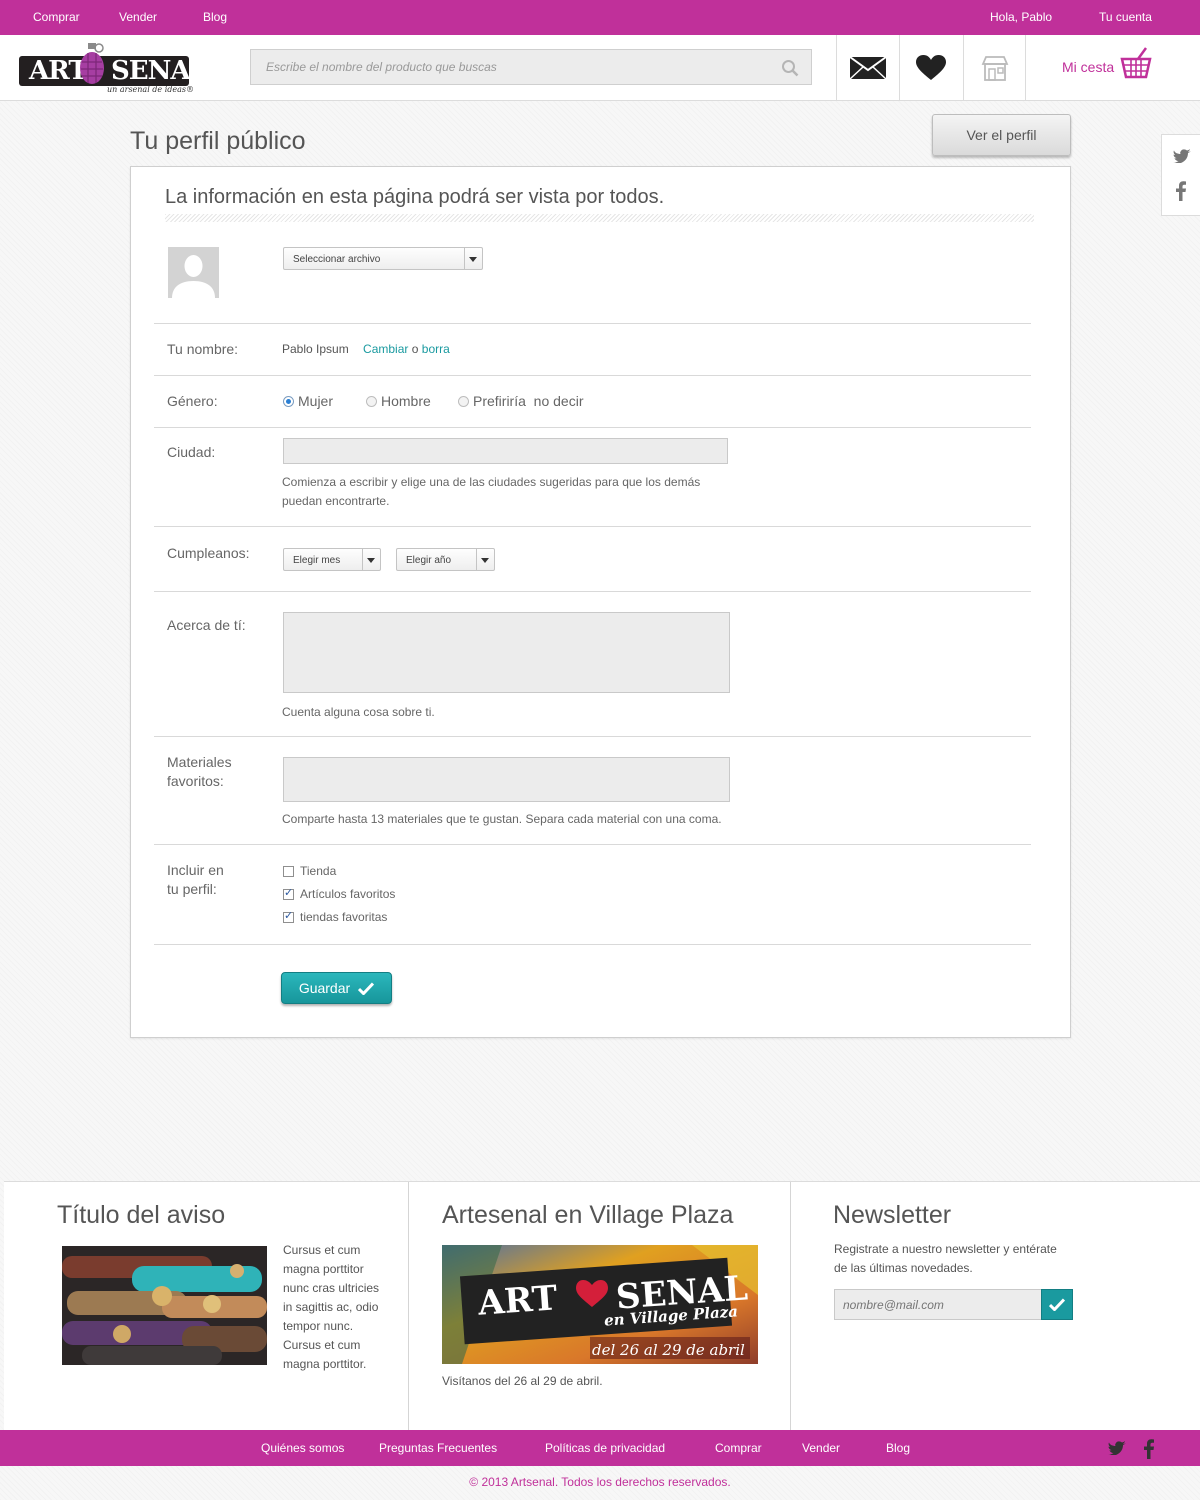 Image resolution: width=1200 pixels, height=1500 pixels. I want to click on cart-button: Mi cesta, so click(1107, 63).